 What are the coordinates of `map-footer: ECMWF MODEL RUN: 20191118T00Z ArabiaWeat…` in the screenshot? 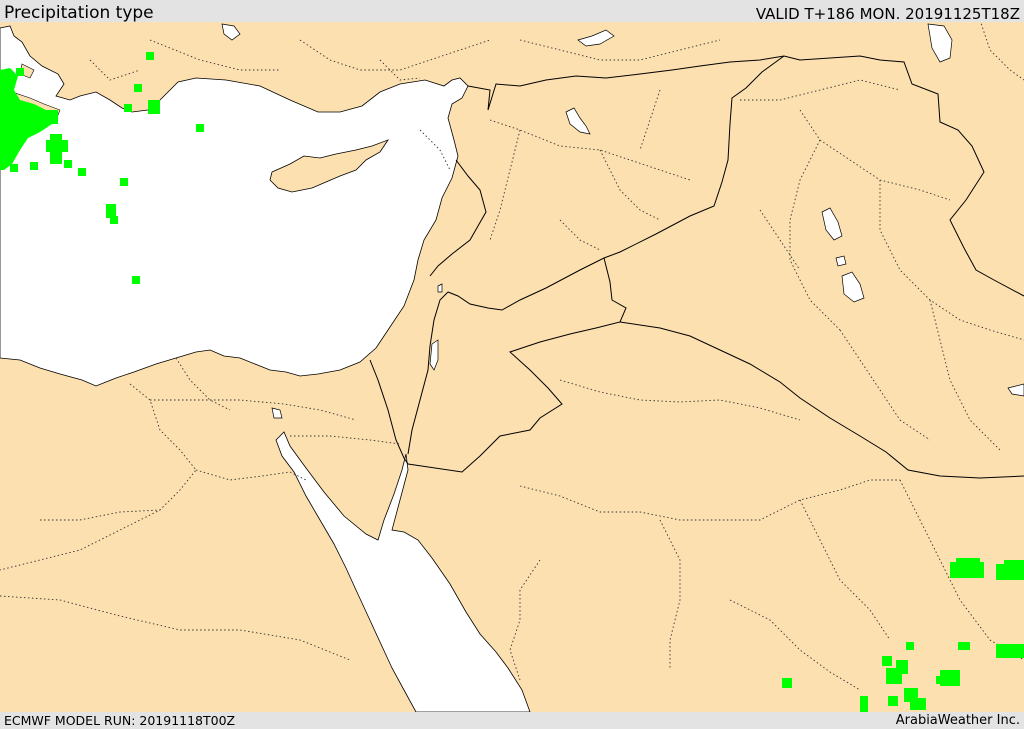 It's located at (512, 720).